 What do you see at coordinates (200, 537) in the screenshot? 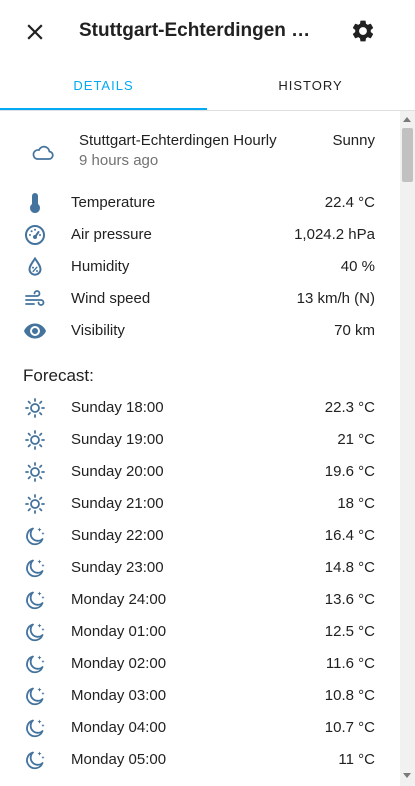
I see `forecast-row: Sunday 22:00 16.4 °C` at bounding box center [200, 537].